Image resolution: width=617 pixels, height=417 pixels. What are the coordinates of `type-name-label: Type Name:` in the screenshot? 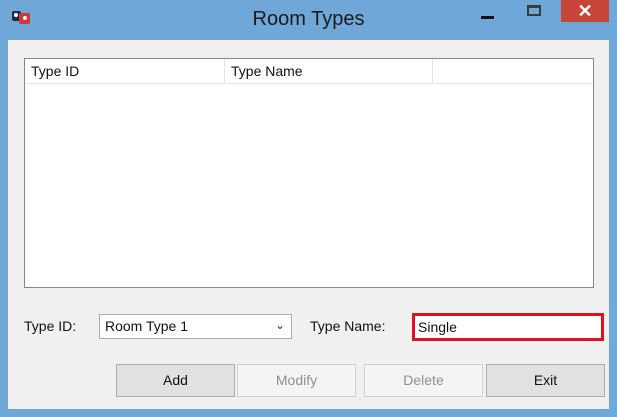 It's located at (348, 326).